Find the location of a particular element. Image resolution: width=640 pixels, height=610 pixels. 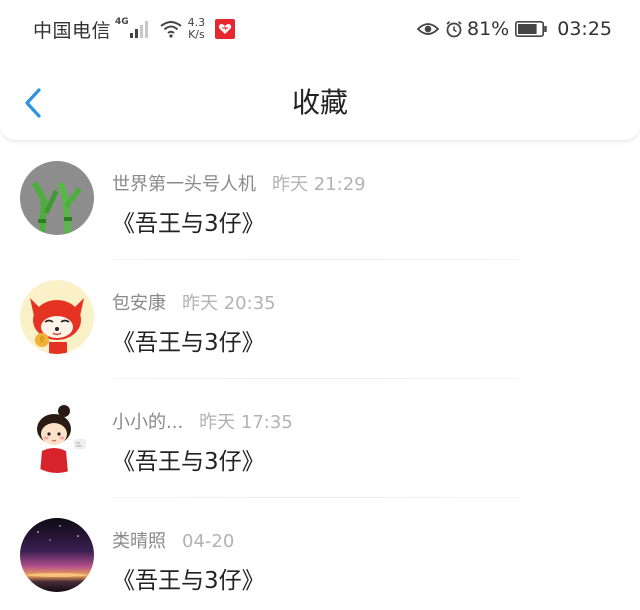

carrier-name: 中国电信 is located at coordinates (72, 30).